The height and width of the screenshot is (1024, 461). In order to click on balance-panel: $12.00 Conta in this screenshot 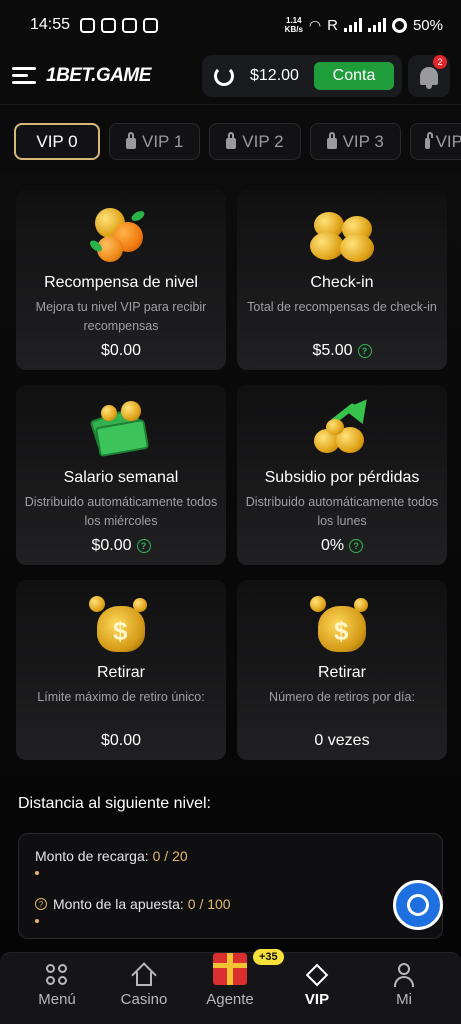, I will do `click(302, 76)`.